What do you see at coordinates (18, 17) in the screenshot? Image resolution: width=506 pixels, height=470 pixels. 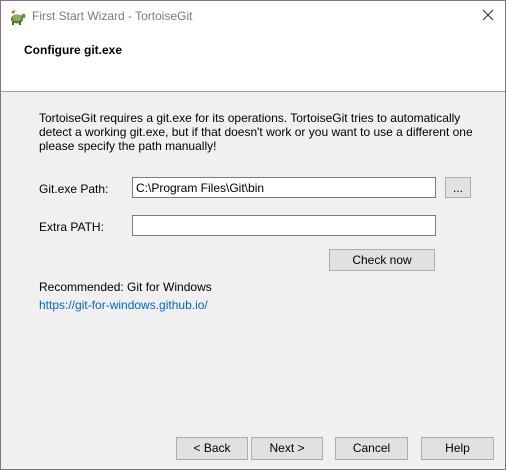 I see `tortoisegit-icon` at bounding box center [18, 17].